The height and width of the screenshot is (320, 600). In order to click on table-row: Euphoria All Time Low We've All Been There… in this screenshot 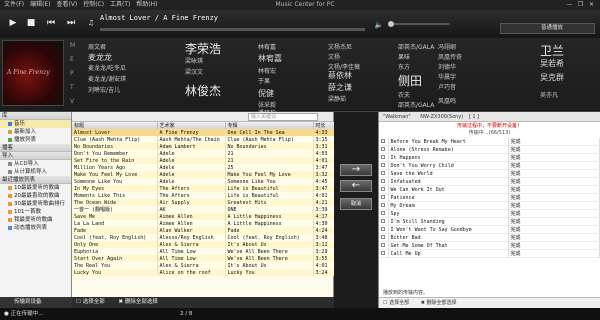, I will do `click(203, 251)`.